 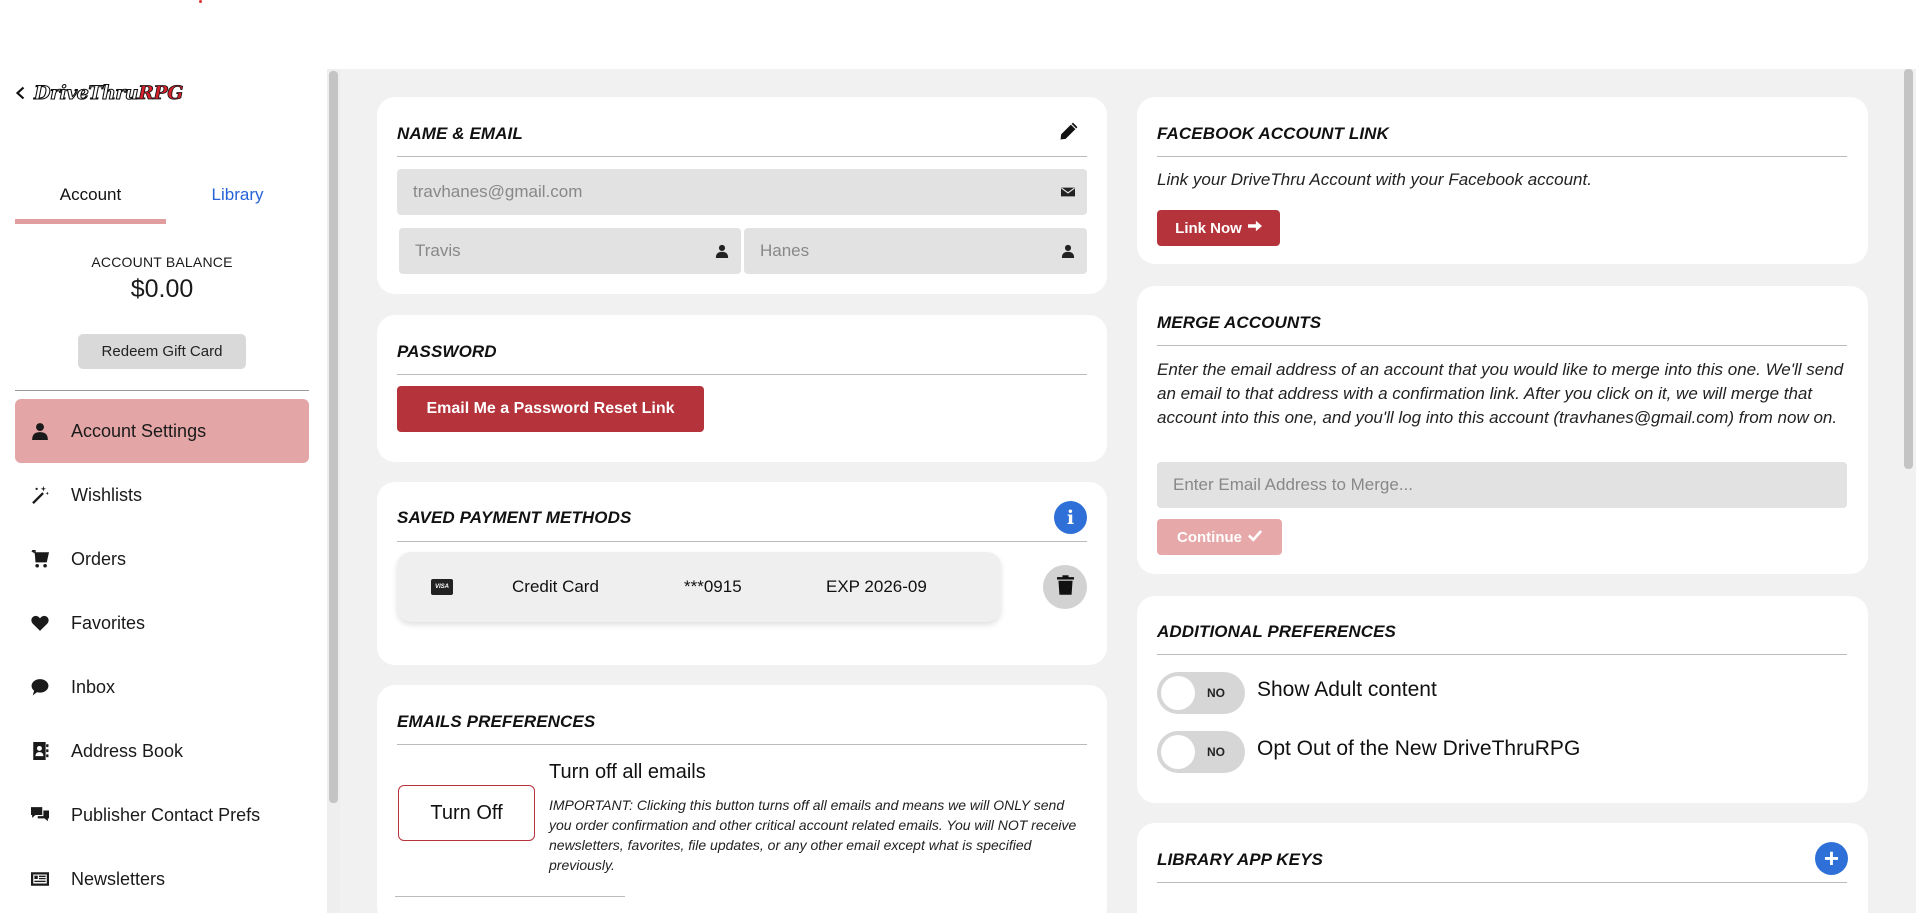 I want to click on sidebar-item-orders: Orders, so click(x=162, y=559).